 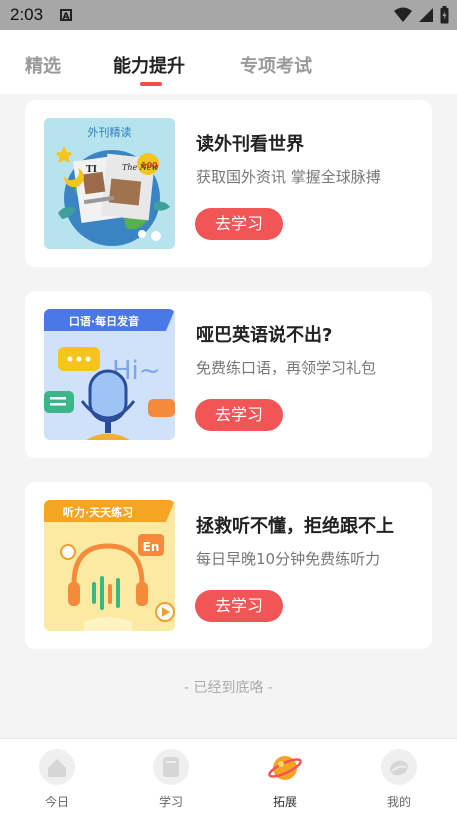 I want to click on wifi-icon, so click(x=403, y=14).